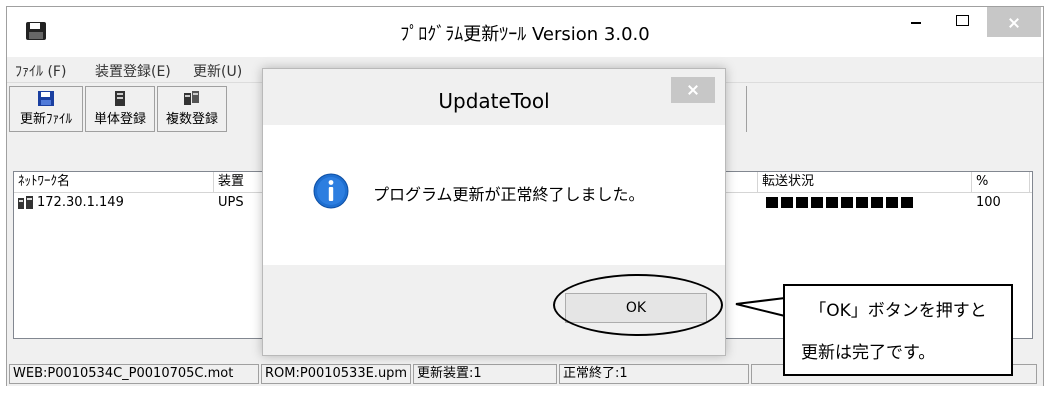 The width and height of the screenshot is (1051, 394). Describe the element at coordinates (485, 374) in the screenshot. I see `status-update-devices: 更新装置:1` at that location.